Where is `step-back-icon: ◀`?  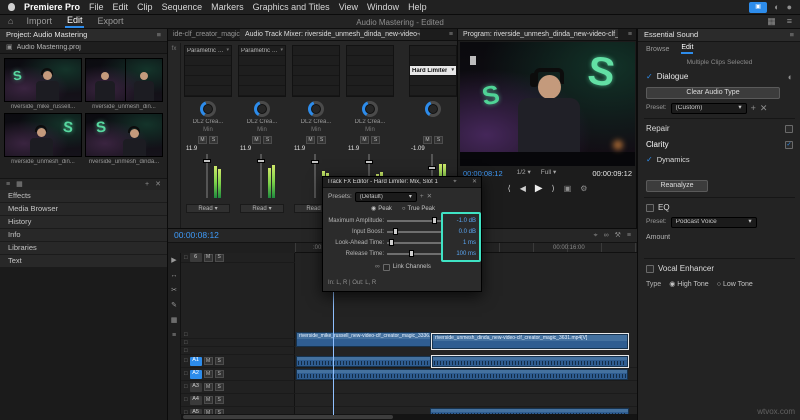
step-back-icon: ◀ is located at coordinates (523, 188).